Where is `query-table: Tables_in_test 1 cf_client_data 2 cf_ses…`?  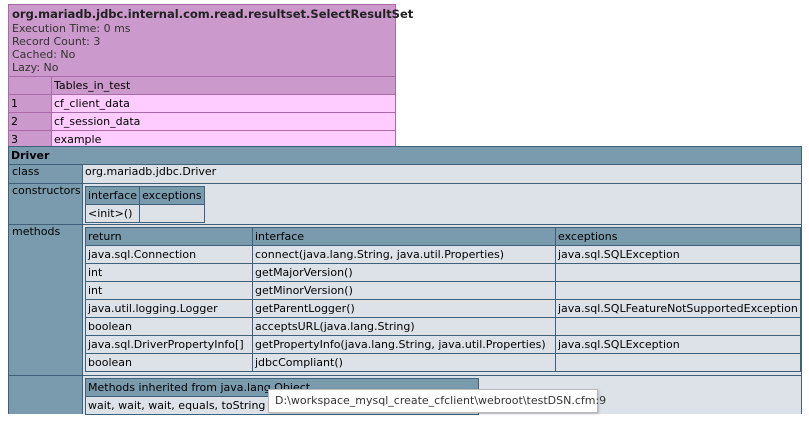 query-table: Tables_in_test 1 cf_client_data 2 cf_ses… is located at coordinates (202, 112).